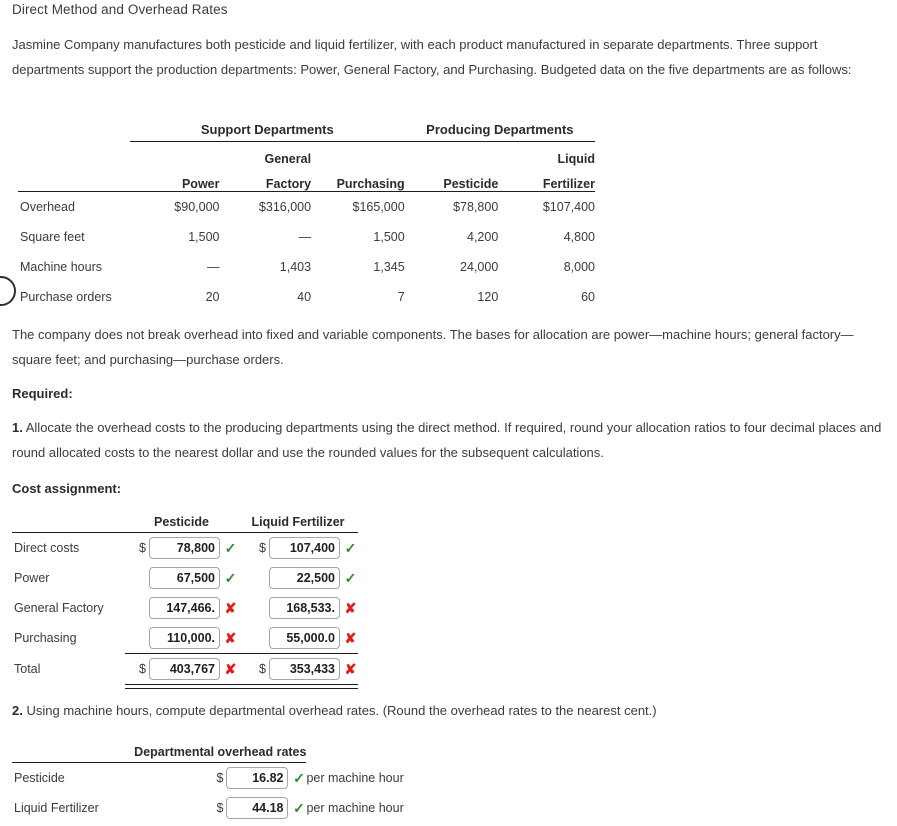 The height and width of the screenshot is (826, 897). What do you see at coordinates (66, 297) in the screenshot?
I see `row-label-purchase-orders: Purchase orders` at bounding box center [66, 297].